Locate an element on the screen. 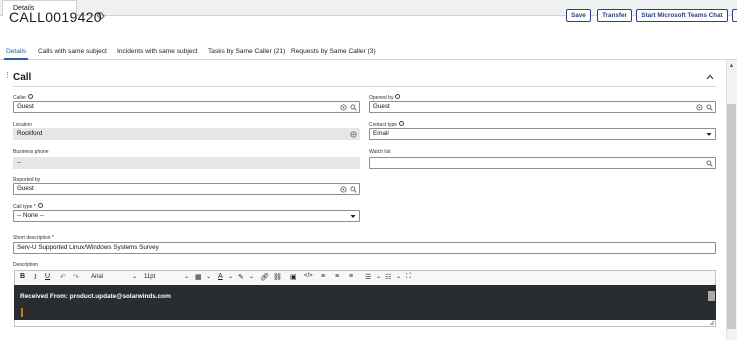 Image resolution: width=737 pixels, height=340 pixels. unlink-icon: ⛓︎ is located at coordinates (277, 277).